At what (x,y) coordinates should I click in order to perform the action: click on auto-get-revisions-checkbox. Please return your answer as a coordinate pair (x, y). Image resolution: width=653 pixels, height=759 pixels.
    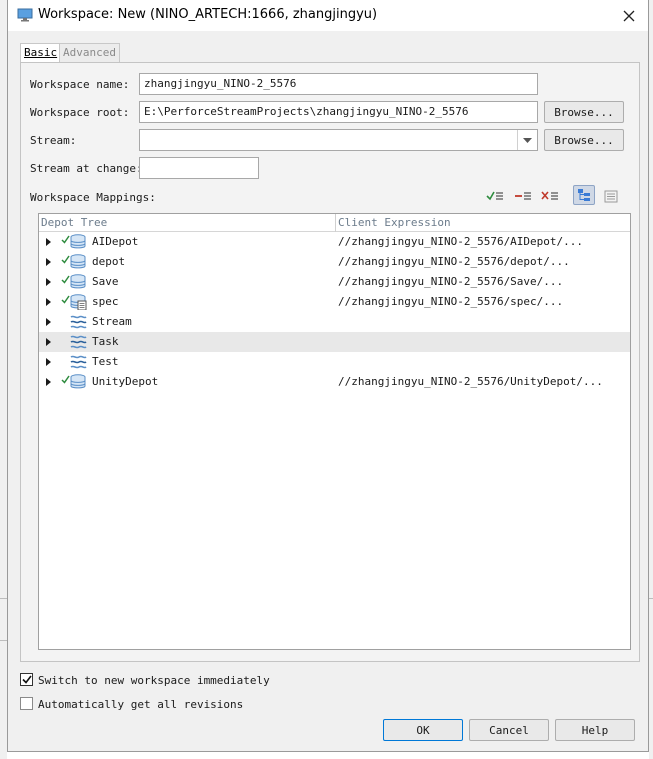
    Looking at the image, I should click on (26, 703).